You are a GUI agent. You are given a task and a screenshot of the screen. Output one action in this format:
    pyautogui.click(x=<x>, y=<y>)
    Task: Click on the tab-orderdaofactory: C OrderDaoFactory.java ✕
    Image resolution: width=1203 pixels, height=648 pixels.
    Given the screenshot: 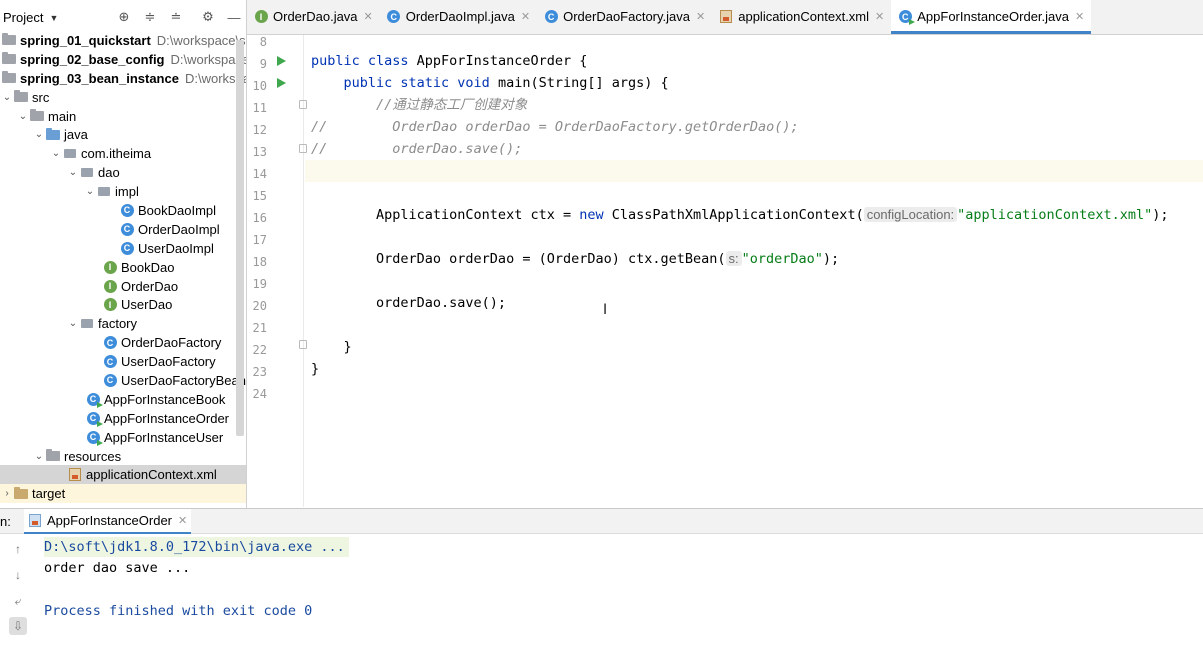 What is the action you would take?
    pyautogui.click(x=624, y=17)
    